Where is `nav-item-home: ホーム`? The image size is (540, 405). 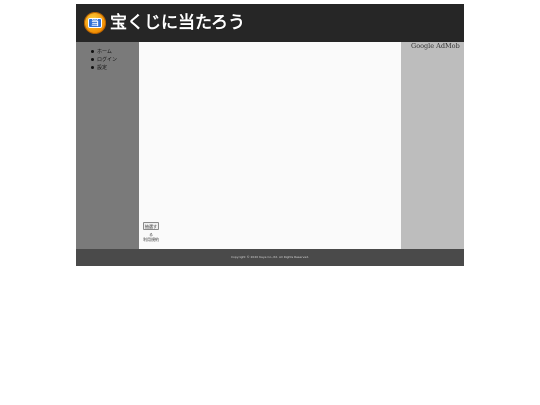 nav-item-home: ホーム is located at coordinates (115, 52).